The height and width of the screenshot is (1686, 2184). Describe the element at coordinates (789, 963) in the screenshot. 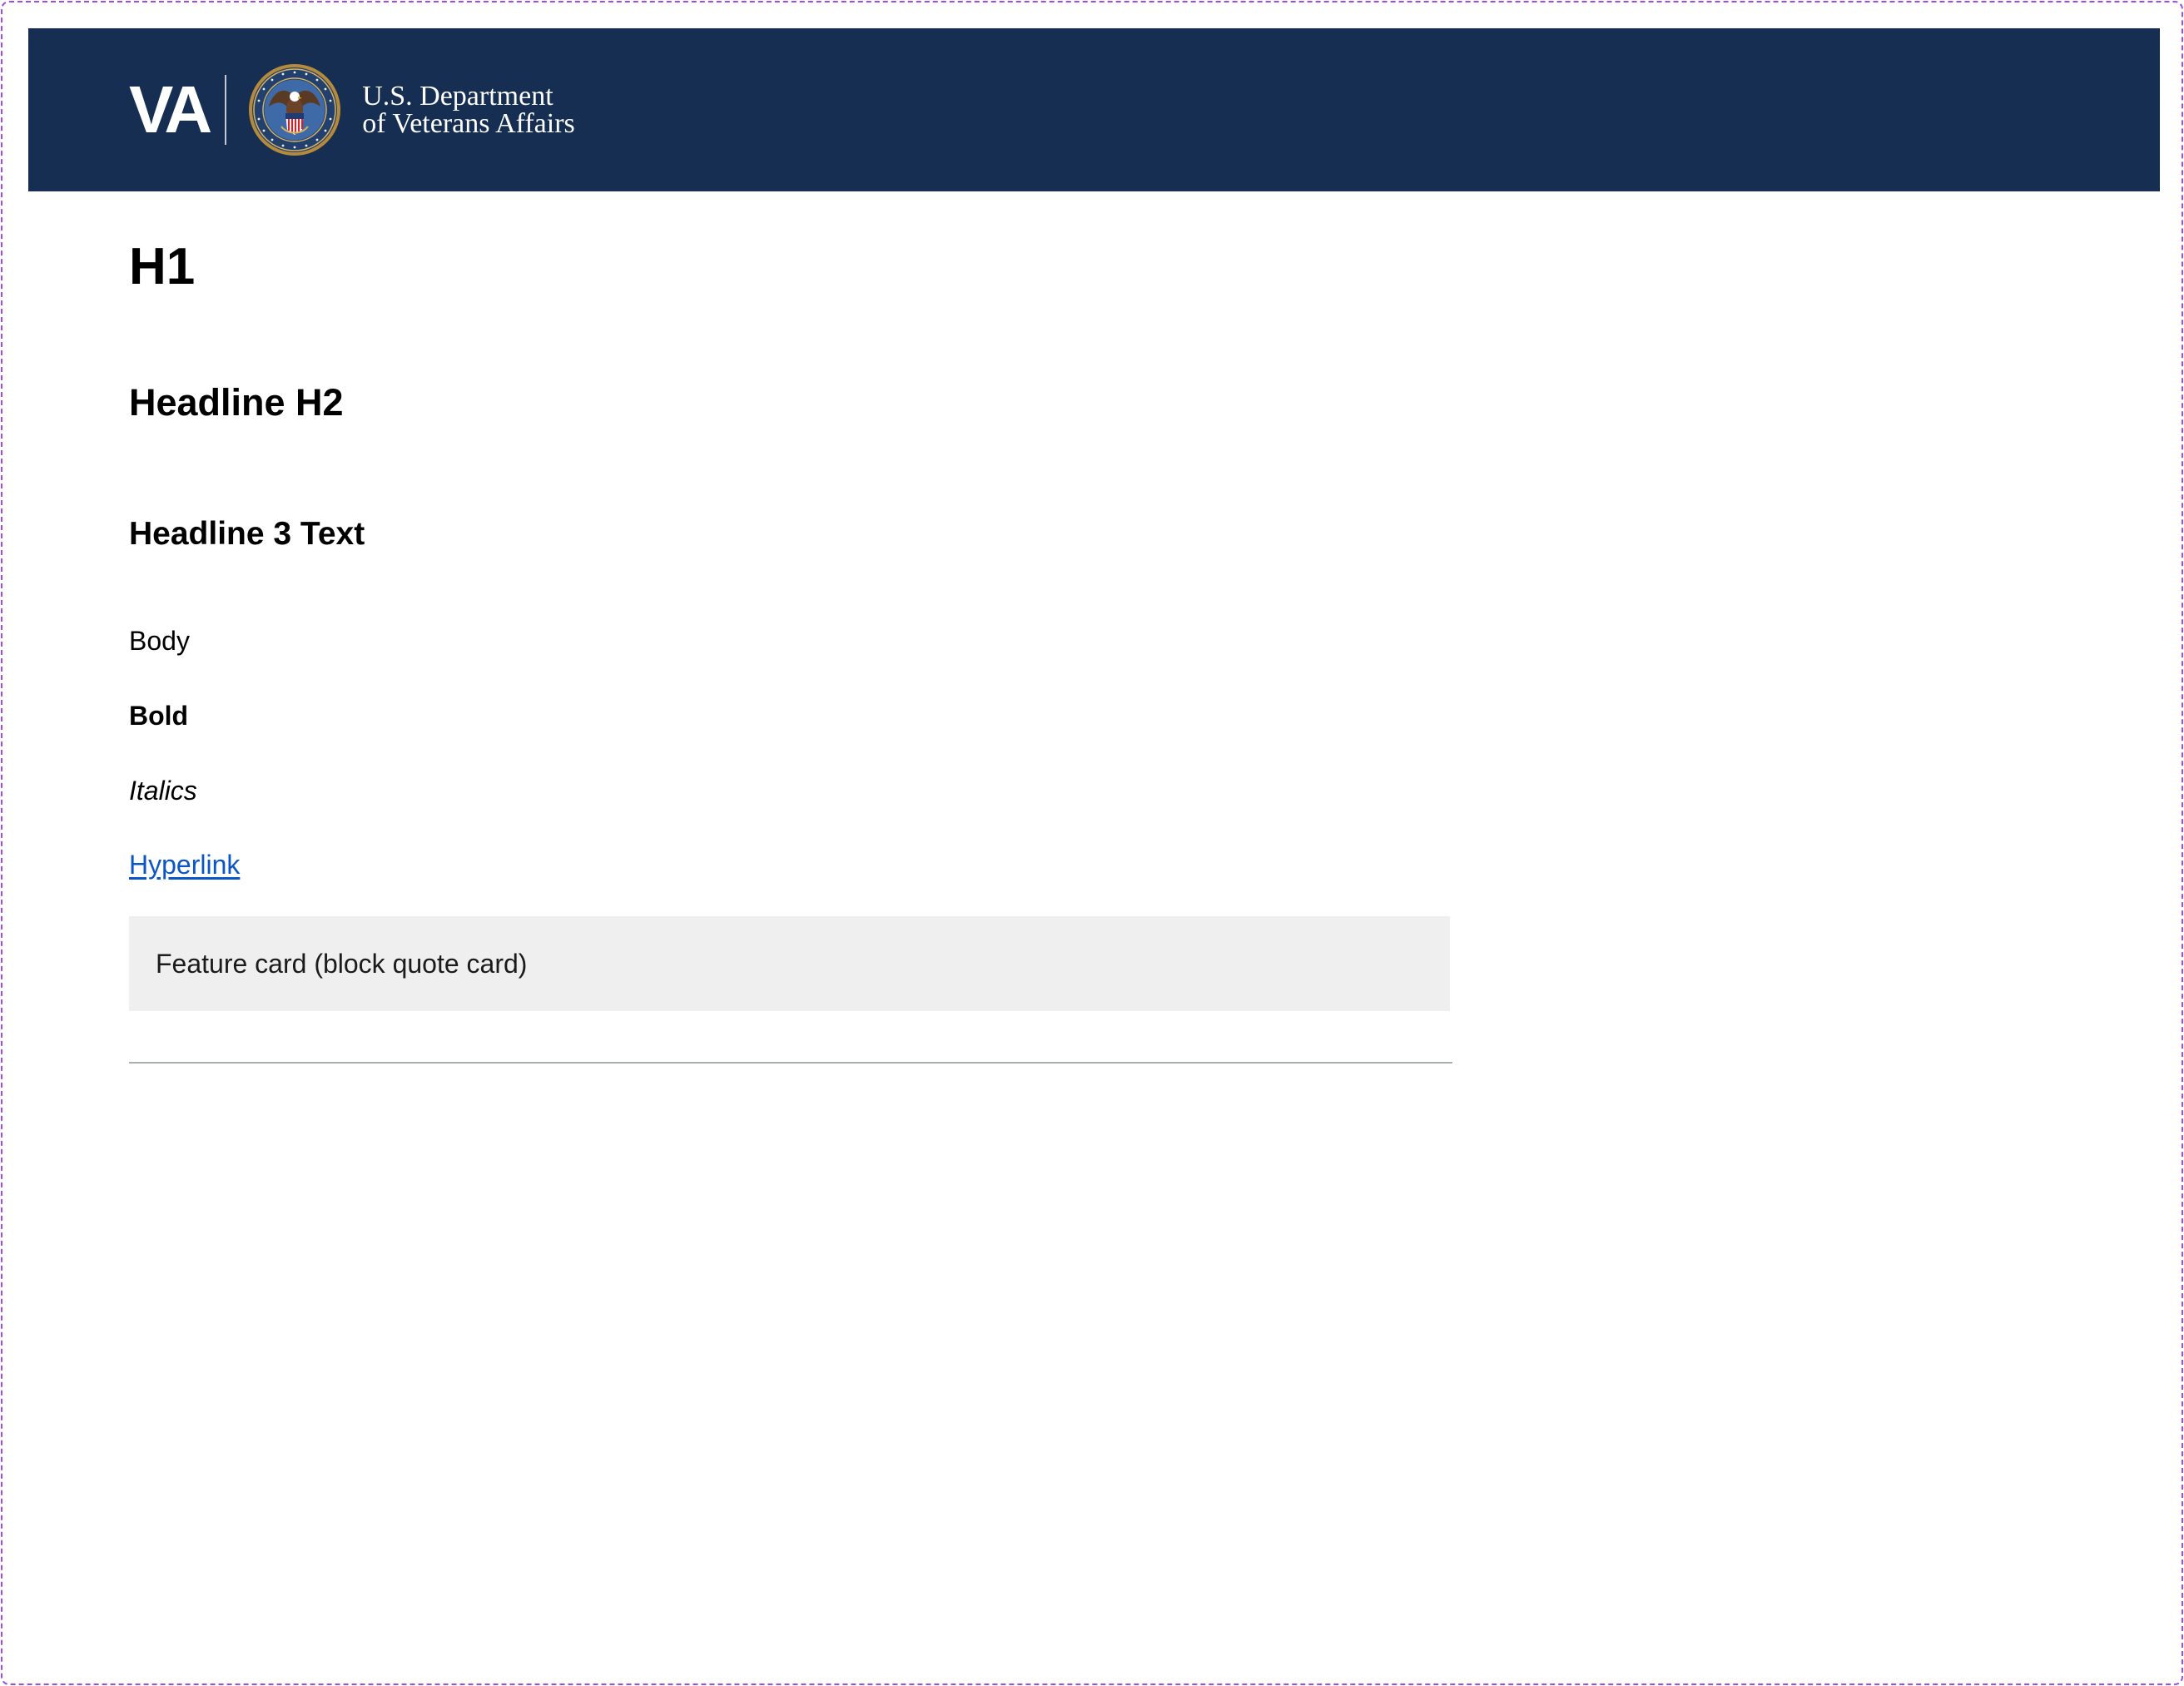

I see `feature-card: Feature card (block quote card)` at that location.